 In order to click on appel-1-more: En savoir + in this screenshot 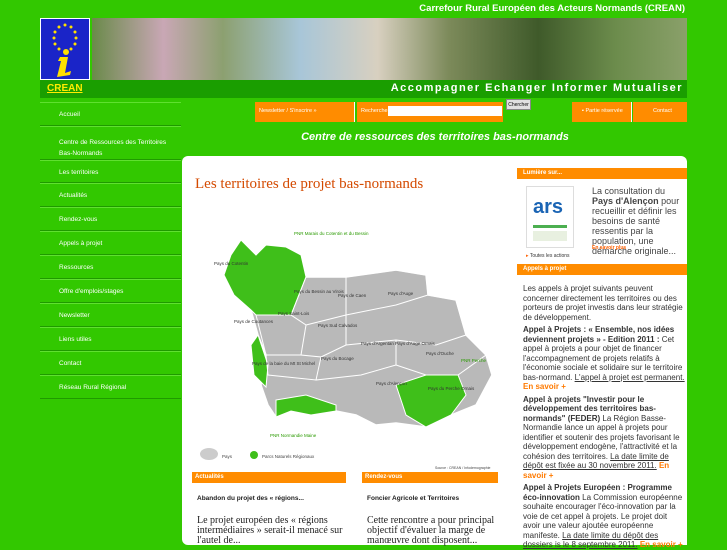, I will do `click(544, 386)`.